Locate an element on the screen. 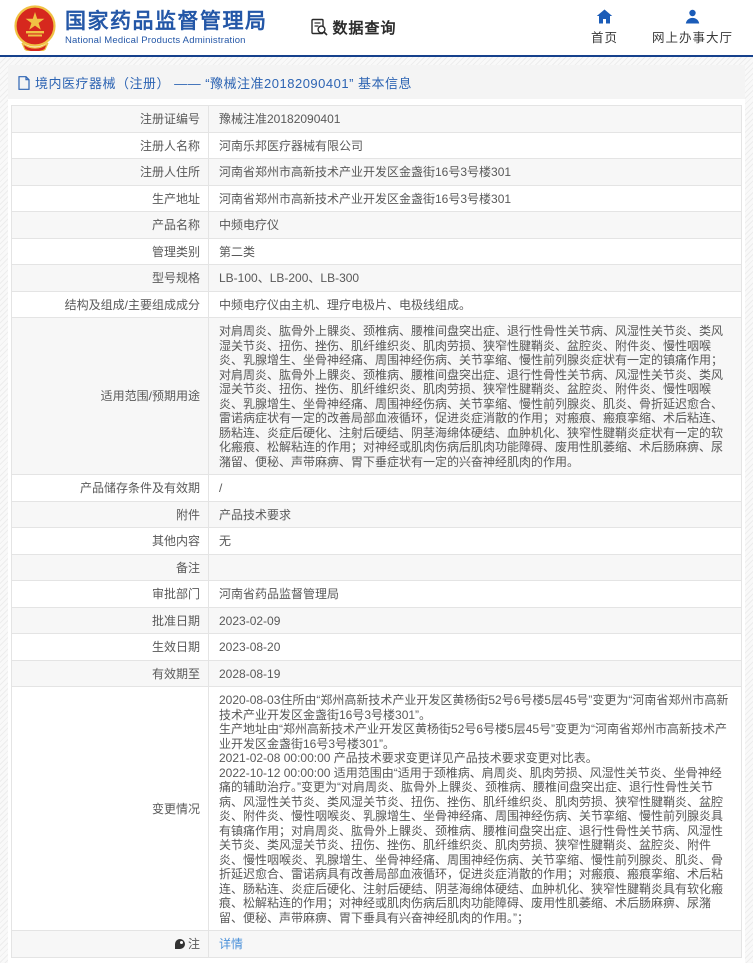 The height and width of the screenshot is (963, 753). table-row: 产品名称 中频电疗仪 is located at coordinates (376, 225).